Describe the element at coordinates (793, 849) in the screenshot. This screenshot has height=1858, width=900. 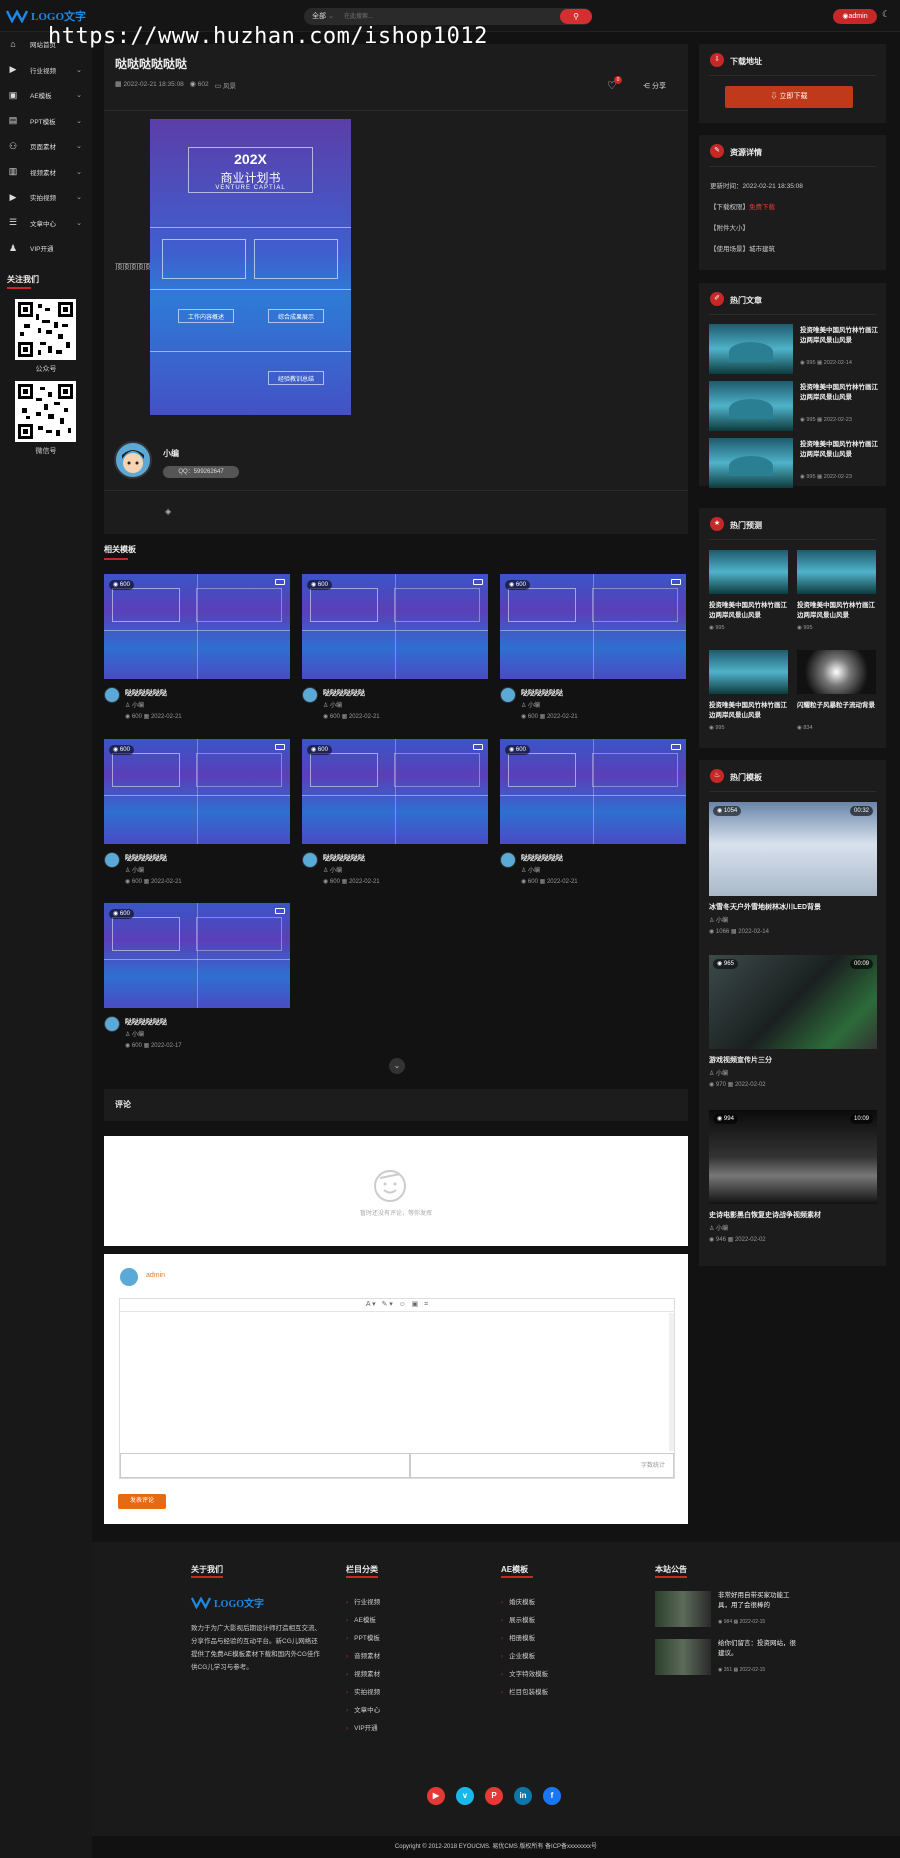
I see `hot-template-thumbnail: ◉ 1054 00:32` at that location.